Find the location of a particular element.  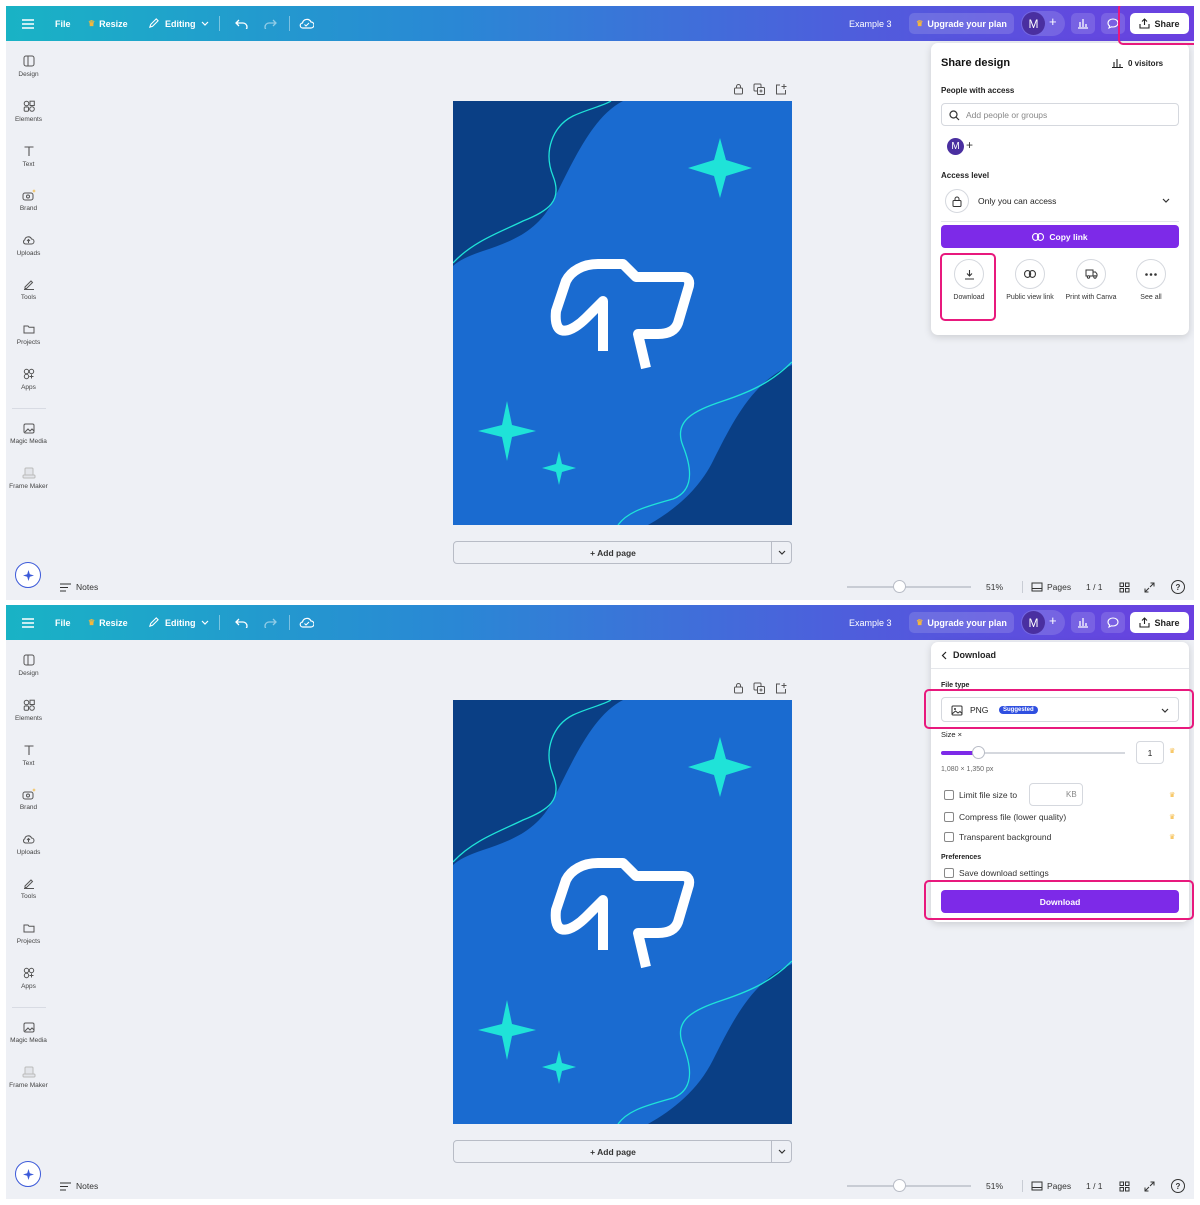

save-settings-checkbox is located at coordinates (949, 873).